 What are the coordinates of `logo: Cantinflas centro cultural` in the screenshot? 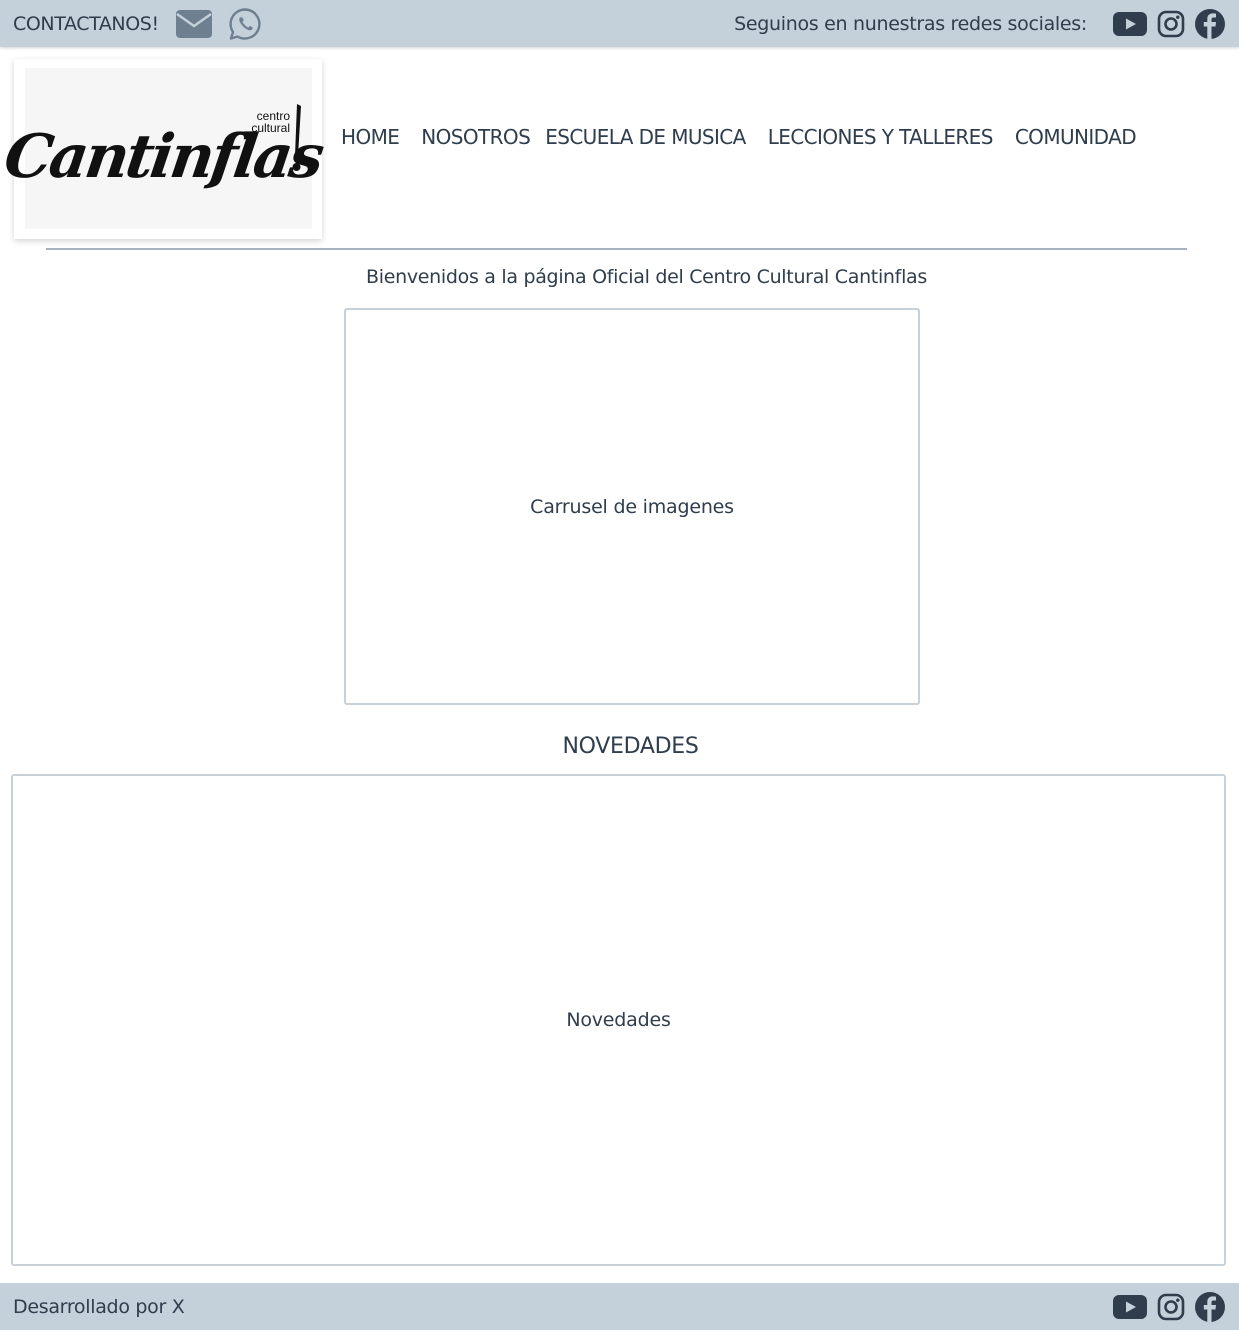 It's located at (162, 148).